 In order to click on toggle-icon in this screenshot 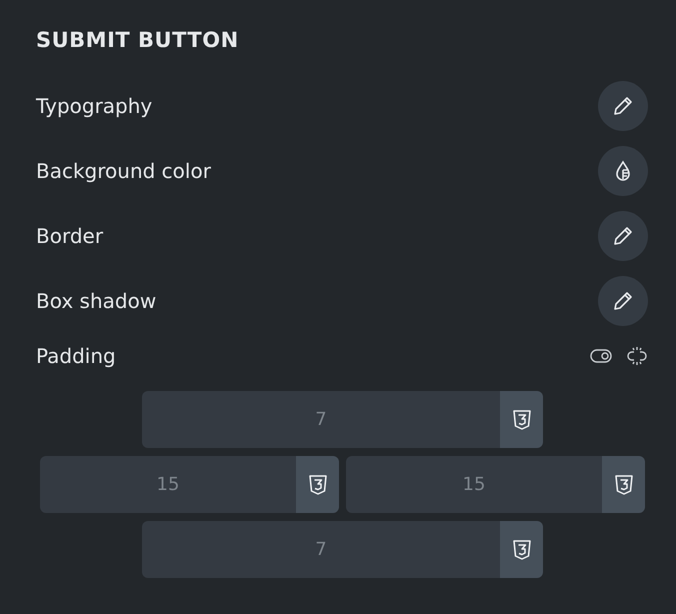, I will do `click(601, 356)`.